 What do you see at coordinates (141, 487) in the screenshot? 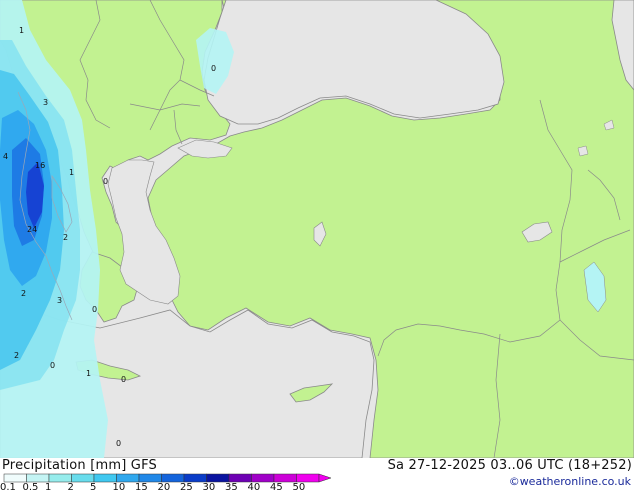
I see `scale-tick-label: 15` at bounding box center [141, 487].